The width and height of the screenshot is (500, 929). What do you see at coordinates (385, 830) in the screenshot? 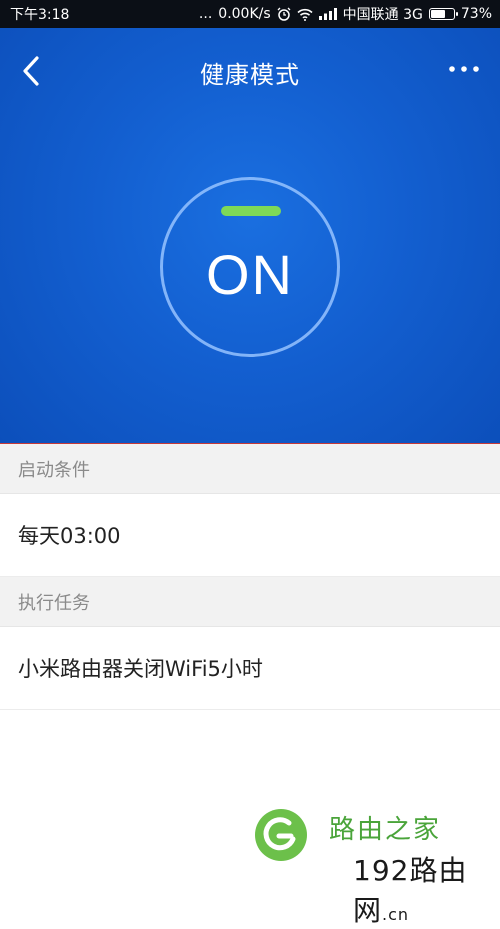
I see `watermark-title: 路由之家` at bounding box center [385, 830].